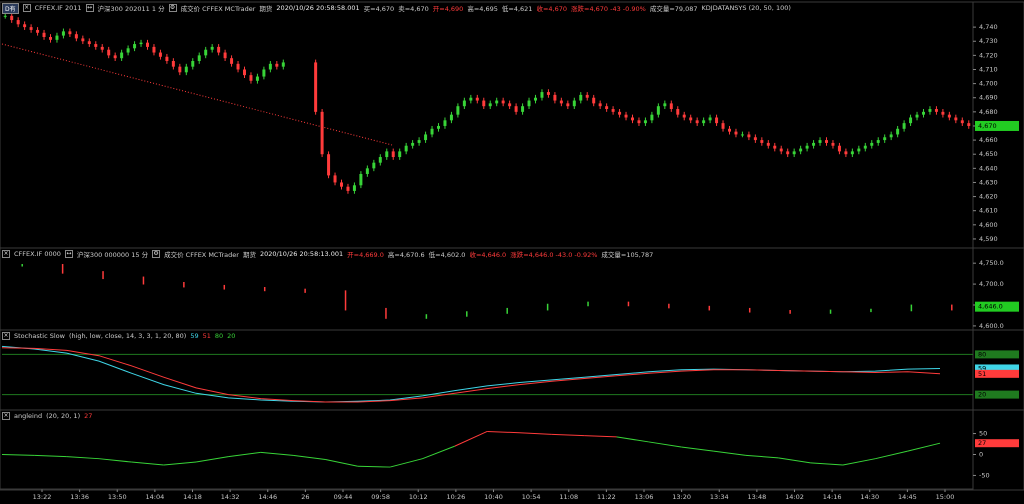 The image size is (1024, 504). What do you see at coordinates (172, 8) in the screenshot?
I see `pane1-settings-icon: ⚙` at bounding box center [172, 8].